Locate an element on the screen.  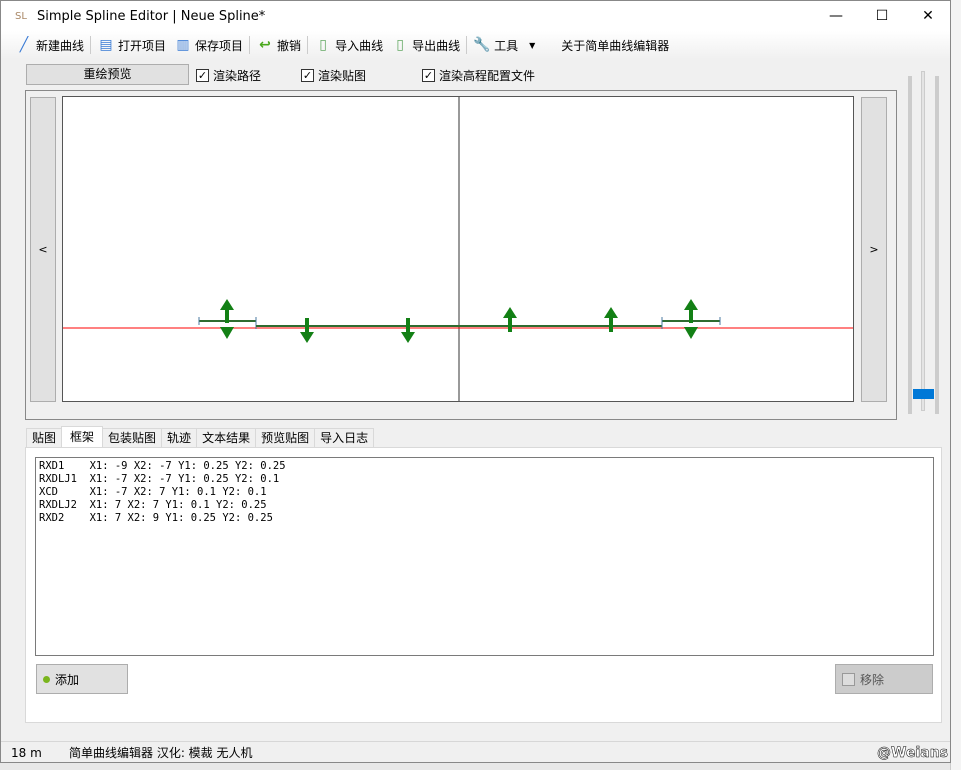
tab-wrap-texture: 包装贴图 is located at coordinates (132, 438).